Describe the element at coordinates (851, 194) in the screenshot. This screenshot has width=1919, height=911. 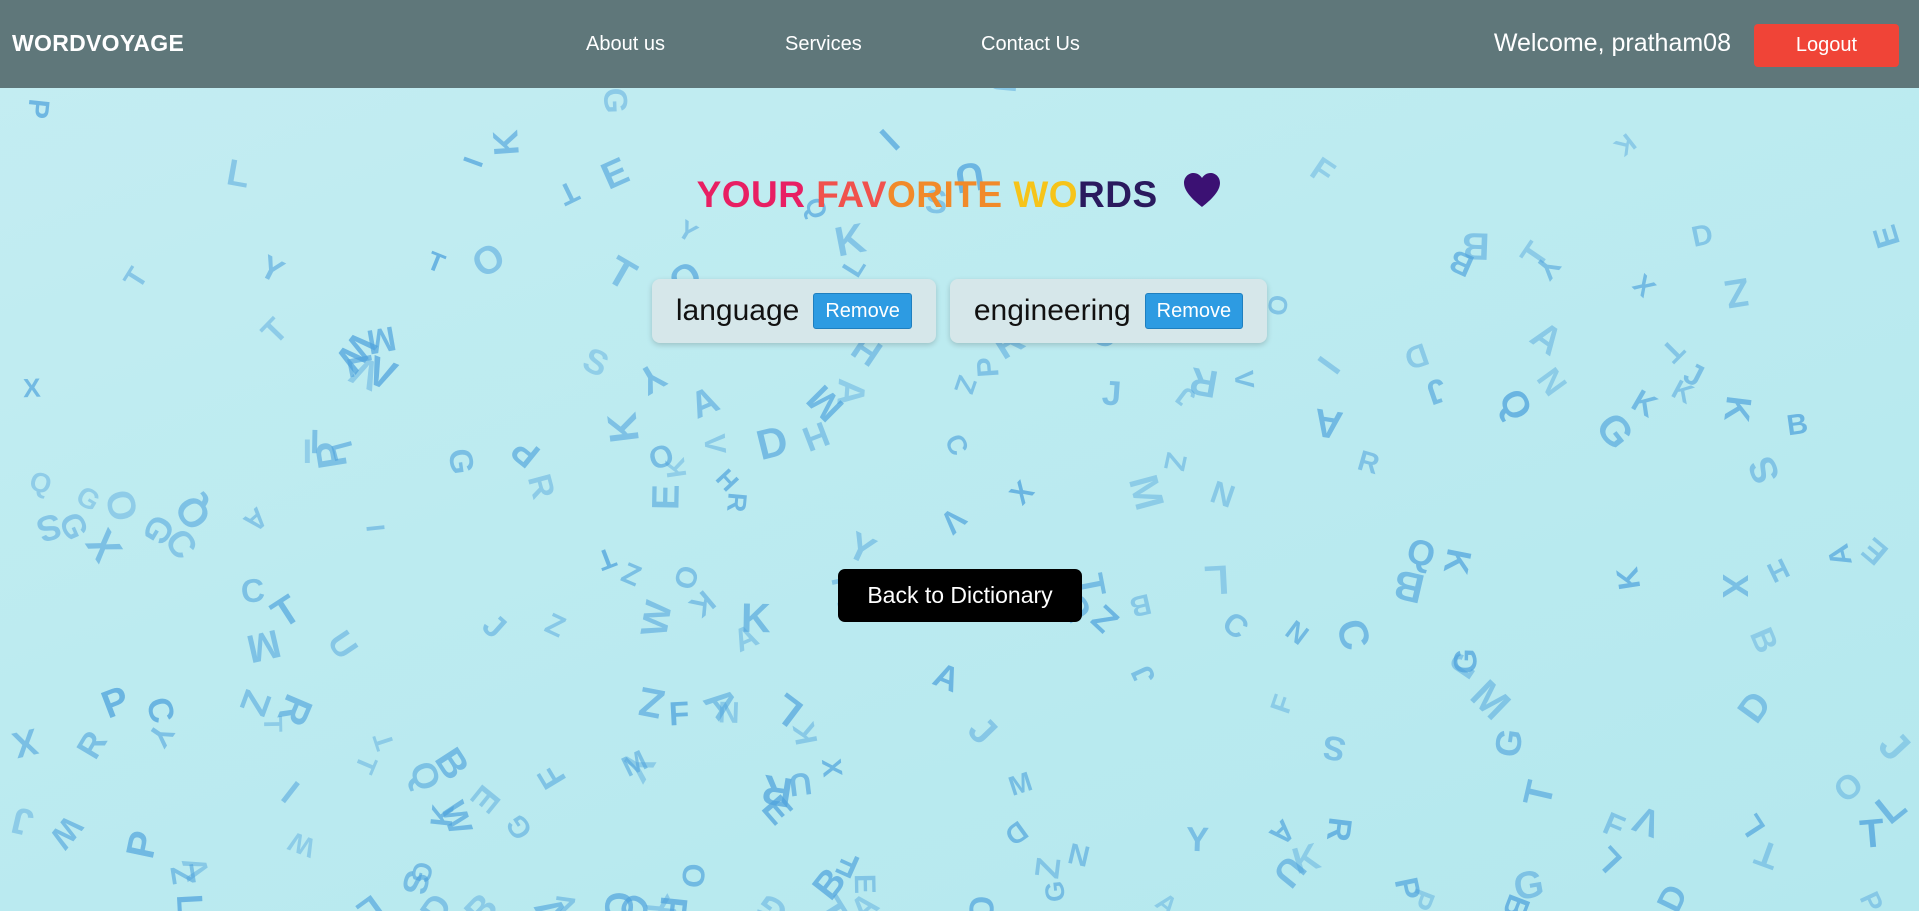
I see `title-part: FAV` at that location.